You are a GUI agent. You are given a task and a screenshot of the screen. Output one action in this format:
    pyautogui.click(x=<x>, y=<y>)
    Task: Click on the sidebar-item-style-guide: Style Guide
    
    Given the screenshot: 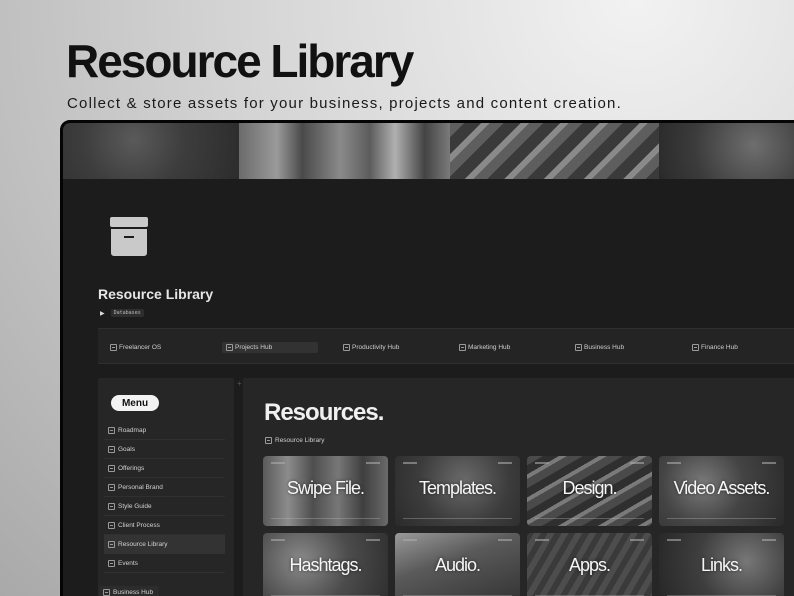 What is the action you would take?
    pyautogui.click(x=164, y=506)
    